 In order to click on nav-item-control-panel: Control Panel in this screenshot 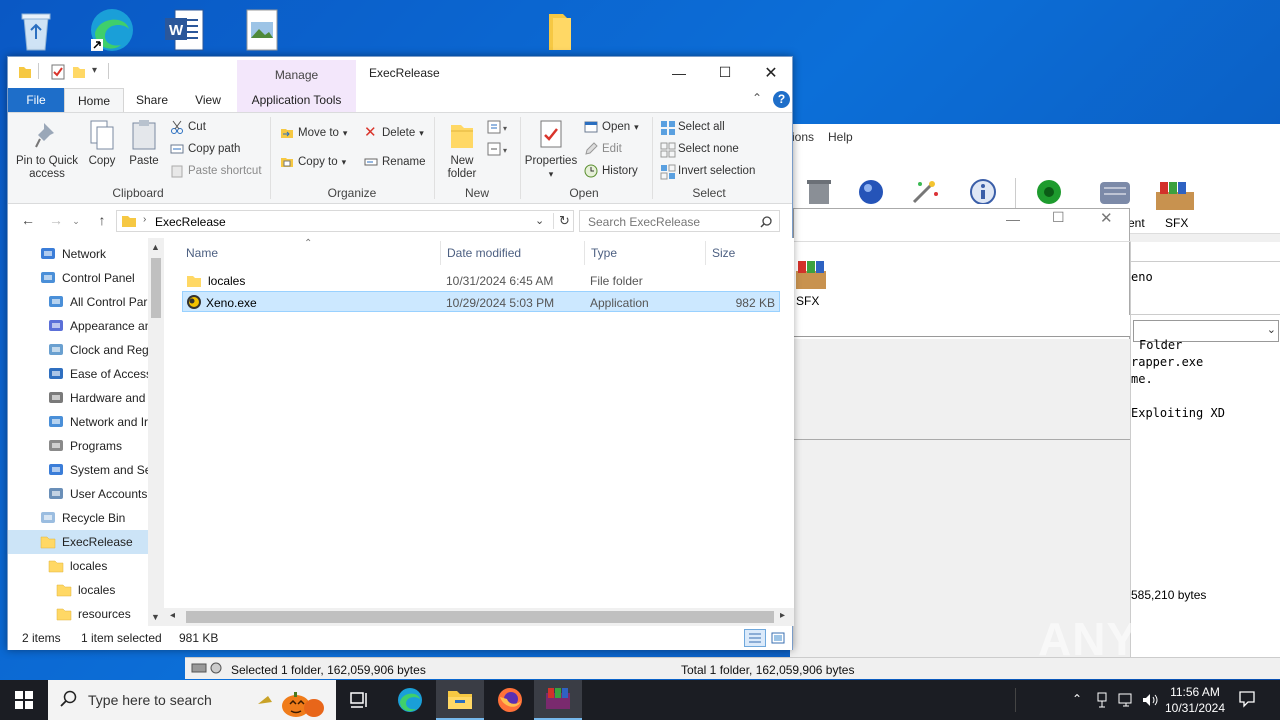, I will do `click(78, 278)`.